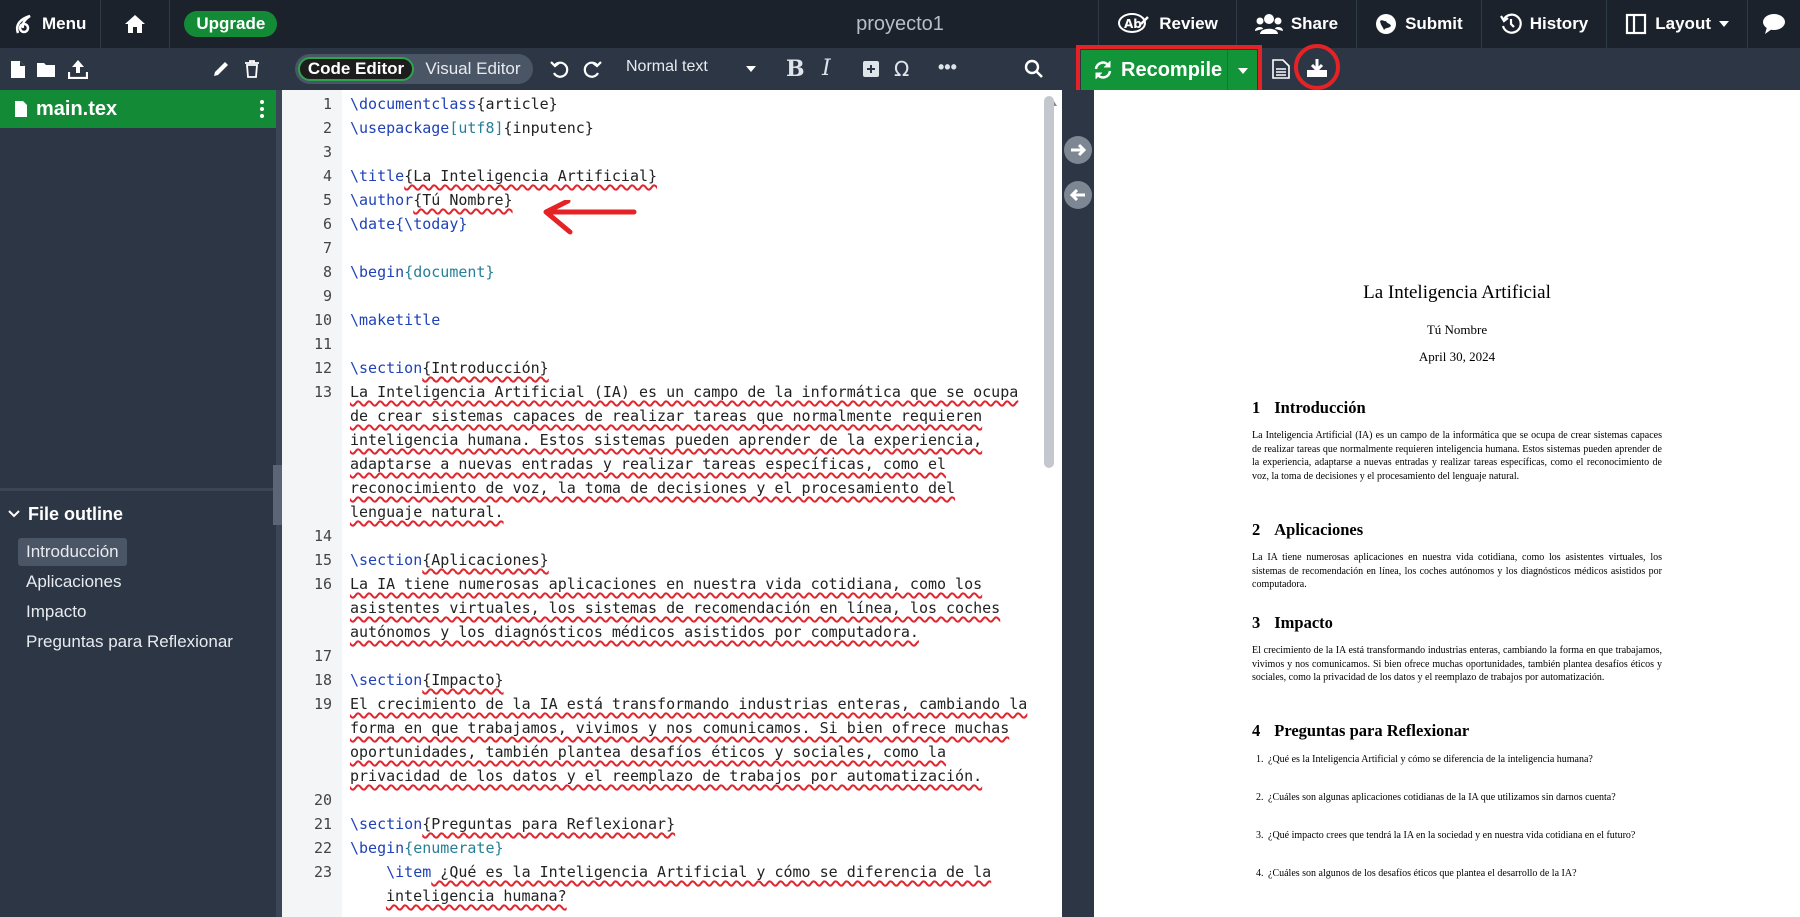  I want to click on recompile-button: Recompile, so click(1169, 70).